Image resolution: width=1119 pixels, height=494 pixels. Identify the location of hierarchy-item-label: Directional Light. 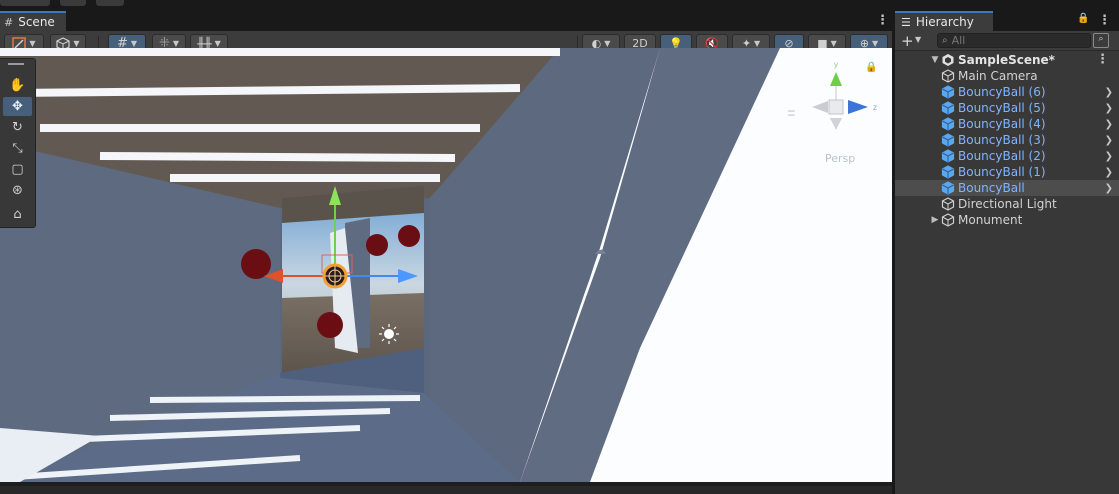
(1007, 204).